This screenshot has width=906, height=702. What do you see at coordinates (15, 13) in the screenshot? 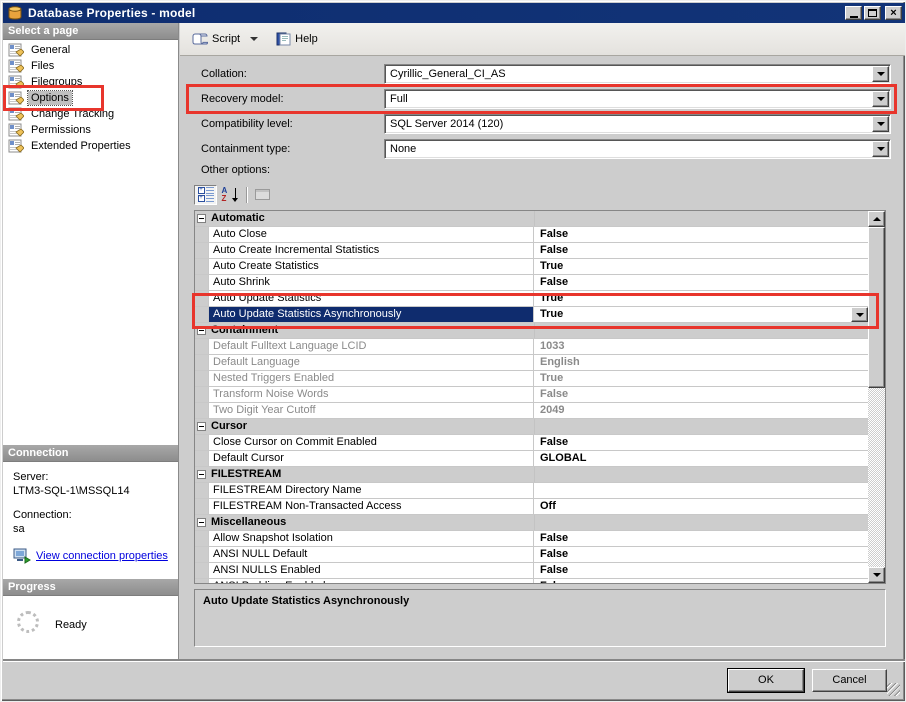
I see `database-icon` at bounding box center [15, 13].